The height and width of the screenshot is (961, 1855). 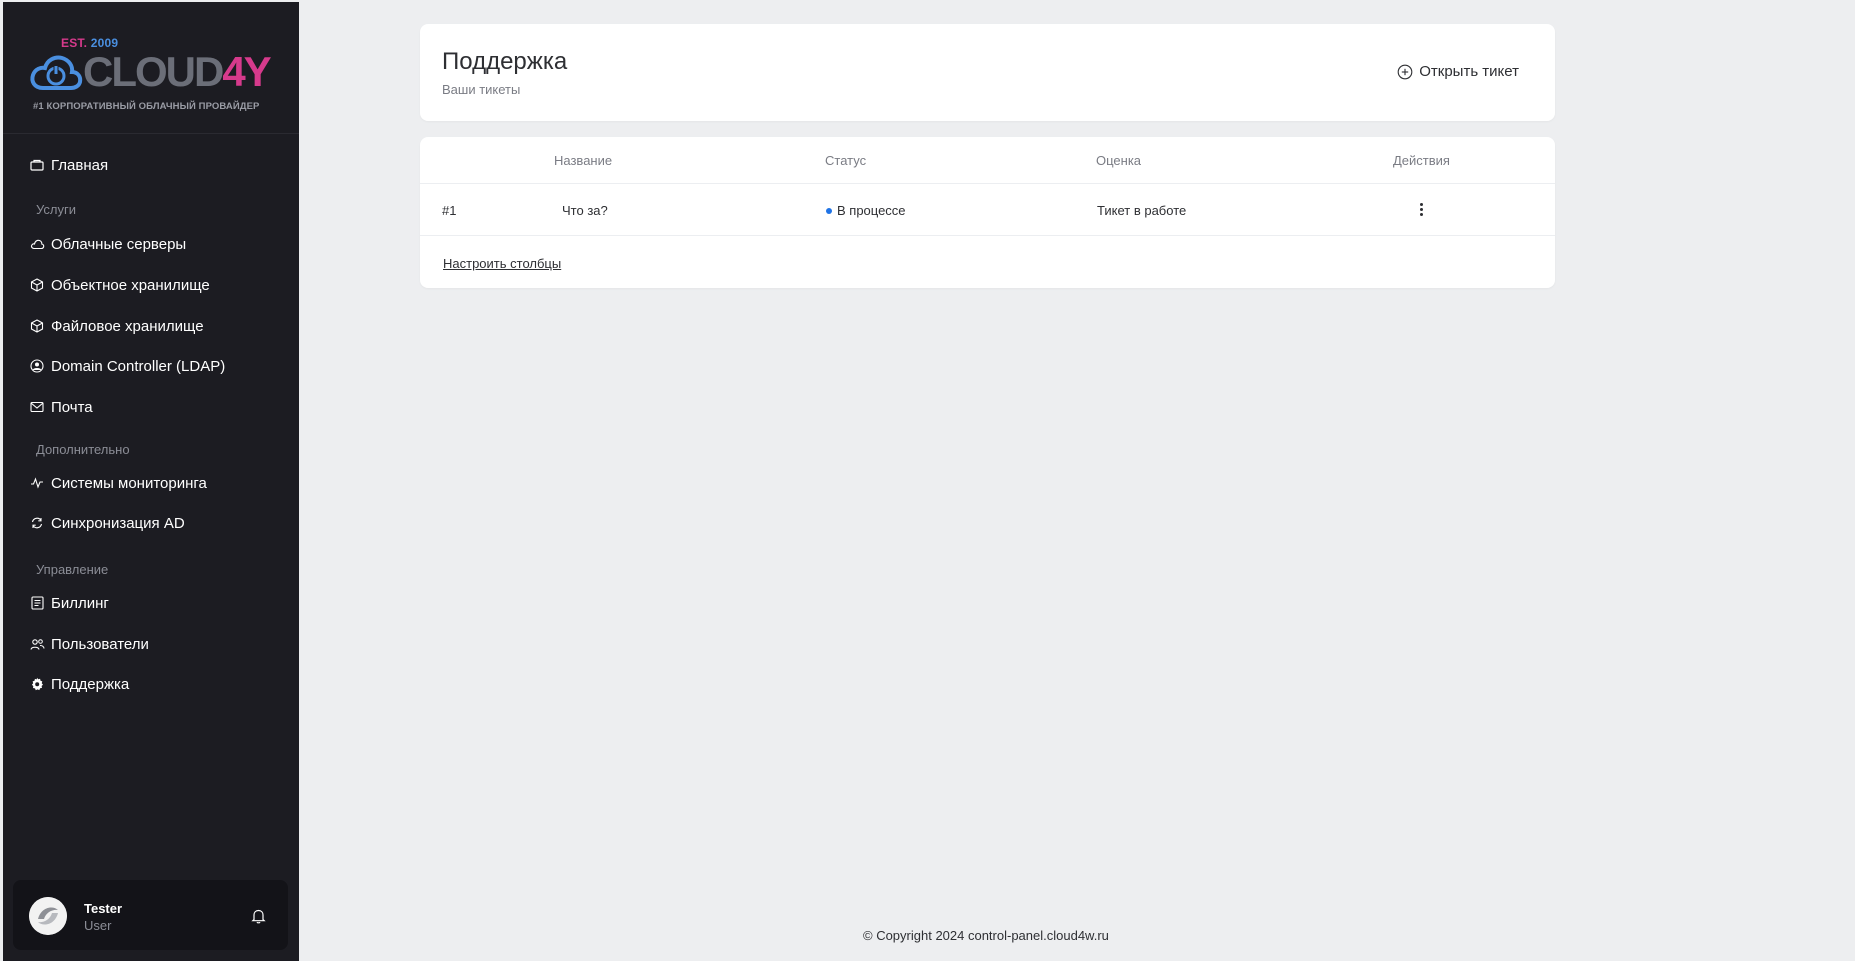 What do you see at coordinates (98, 925) in the screenshot?
I see `user-role: User` at bounding box center [98, 925].